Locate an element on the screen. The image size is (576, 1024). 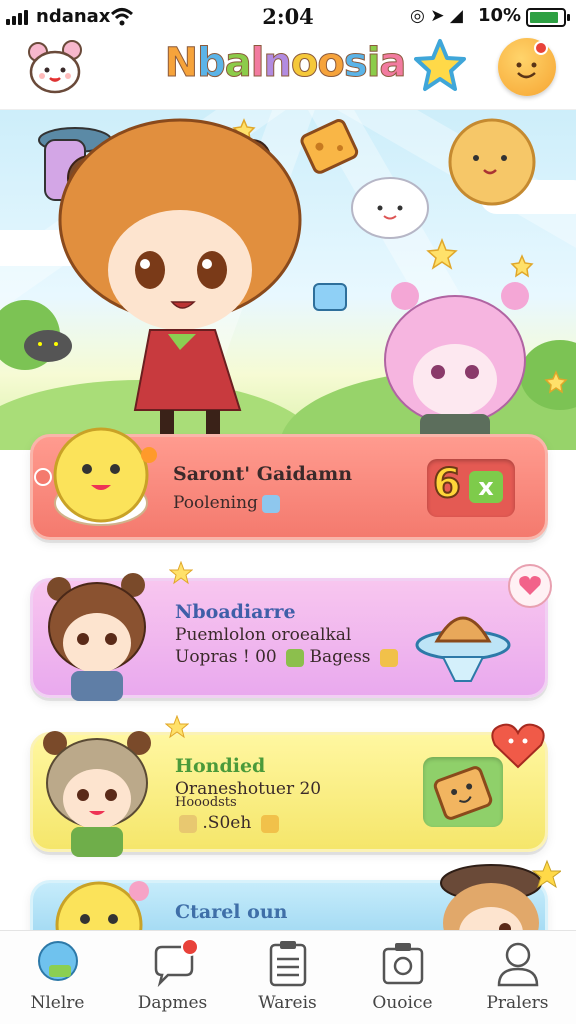
nav-label: Dapmes is located at coordinates (172, 1003).